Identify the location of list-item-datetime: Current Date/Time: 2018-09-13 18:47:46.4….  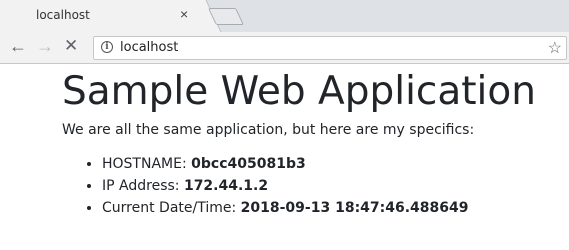
(332, 208).